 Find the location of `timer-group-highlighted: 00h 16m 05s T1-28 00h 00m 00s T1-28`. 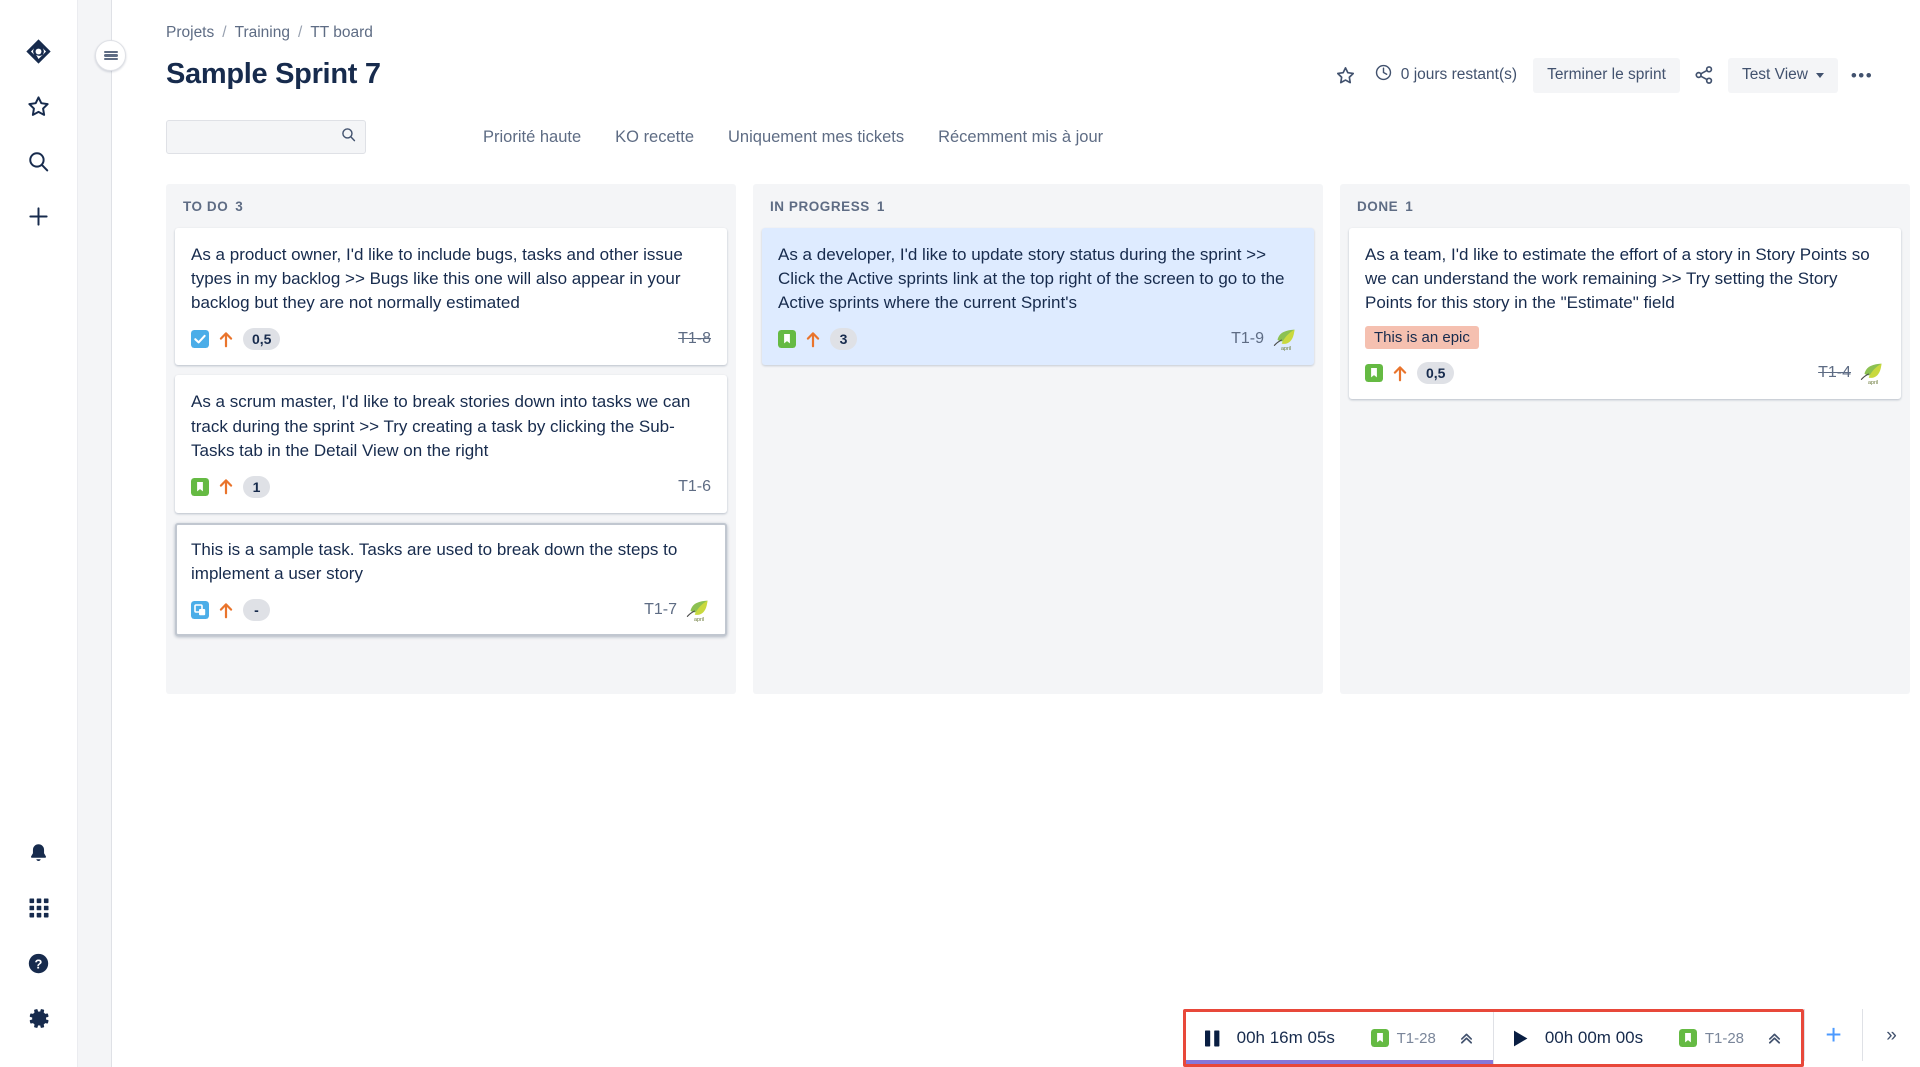

timer-group-highlighted: 00h 16m 05s T1-28 00h 00m 00s T1-28 is located at coordinates (1493, 1038).